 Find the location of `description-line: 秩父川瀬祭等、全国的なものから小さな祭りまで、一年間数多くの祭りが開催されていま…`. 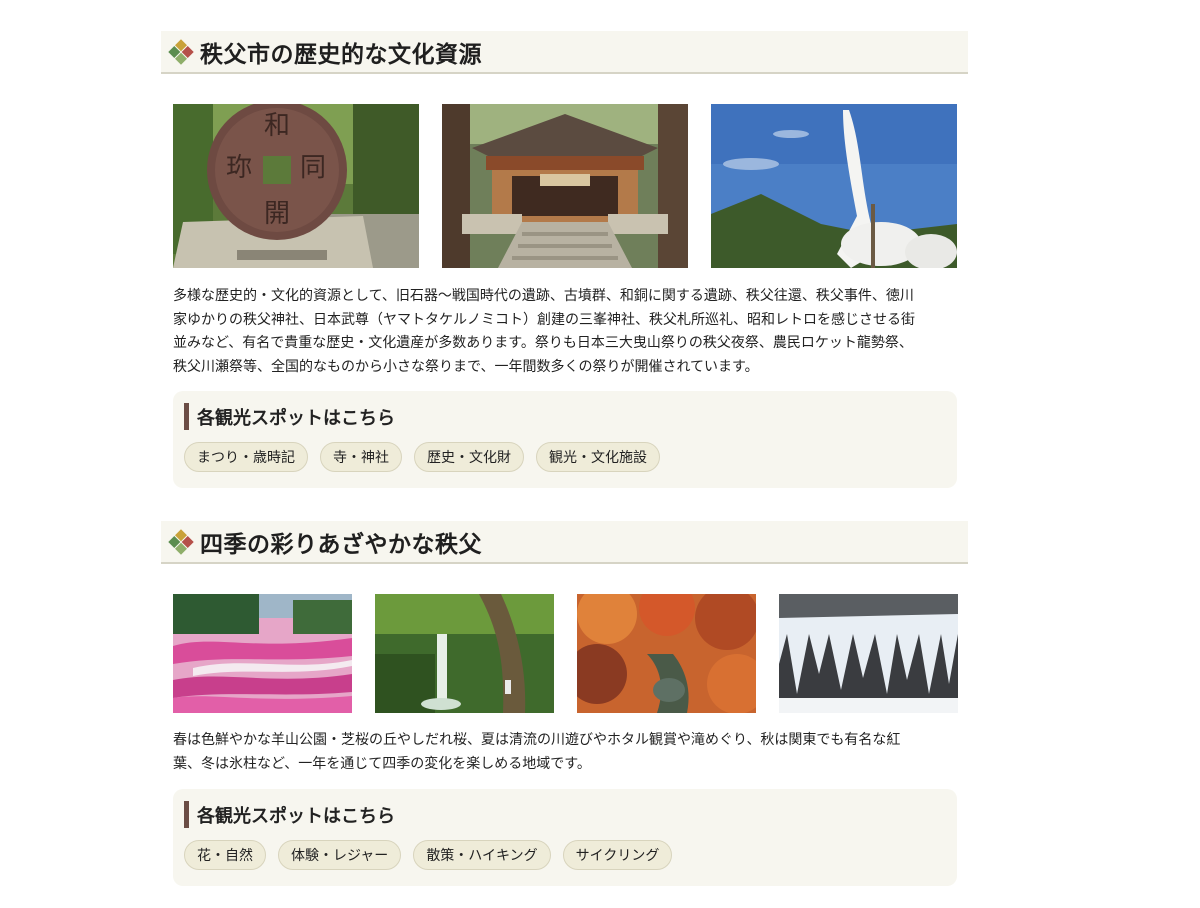

description-line: 秩父川瀬祭等、全国的なものから小さな祭りまで、一年間数多くの祭りが開催されていま… is located at coordinates (466, 366).